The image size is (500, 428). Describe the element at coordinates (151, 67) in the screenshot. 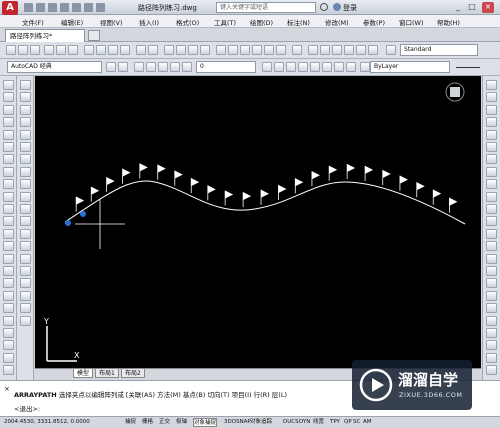

I see `bulb-icon` at that location.